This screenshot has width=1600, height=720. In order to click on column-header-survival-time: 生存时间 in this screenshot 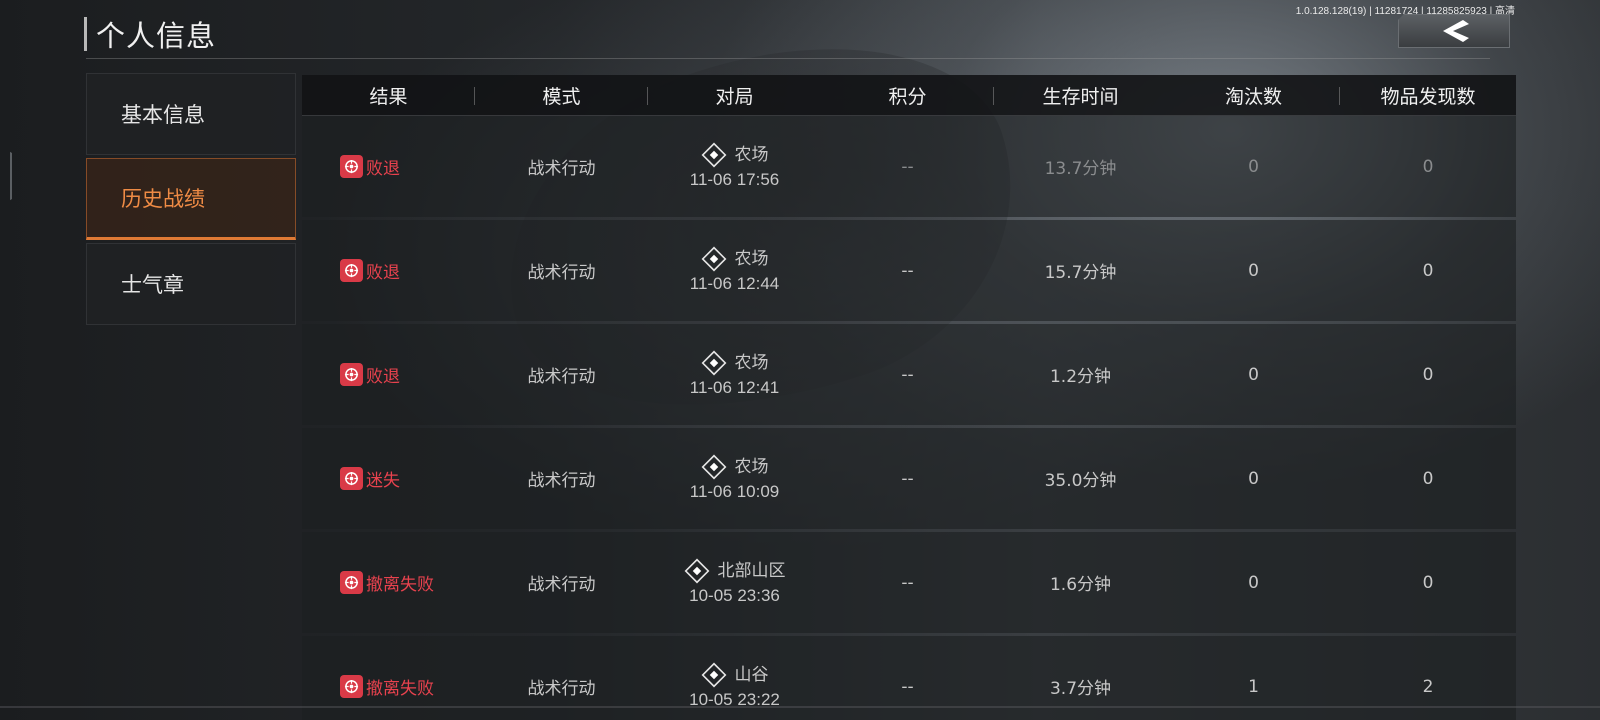, I will do `click(1080, 96)`.